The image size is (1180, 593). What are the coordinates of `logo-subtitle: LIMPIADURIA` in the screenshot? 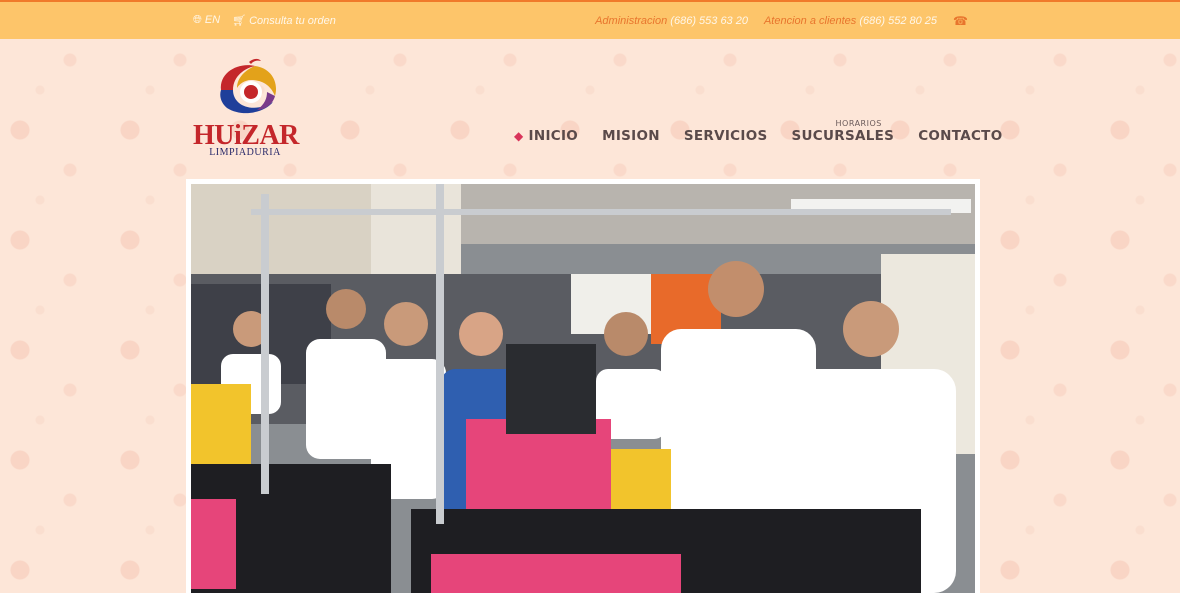 It's located at (245, 152).